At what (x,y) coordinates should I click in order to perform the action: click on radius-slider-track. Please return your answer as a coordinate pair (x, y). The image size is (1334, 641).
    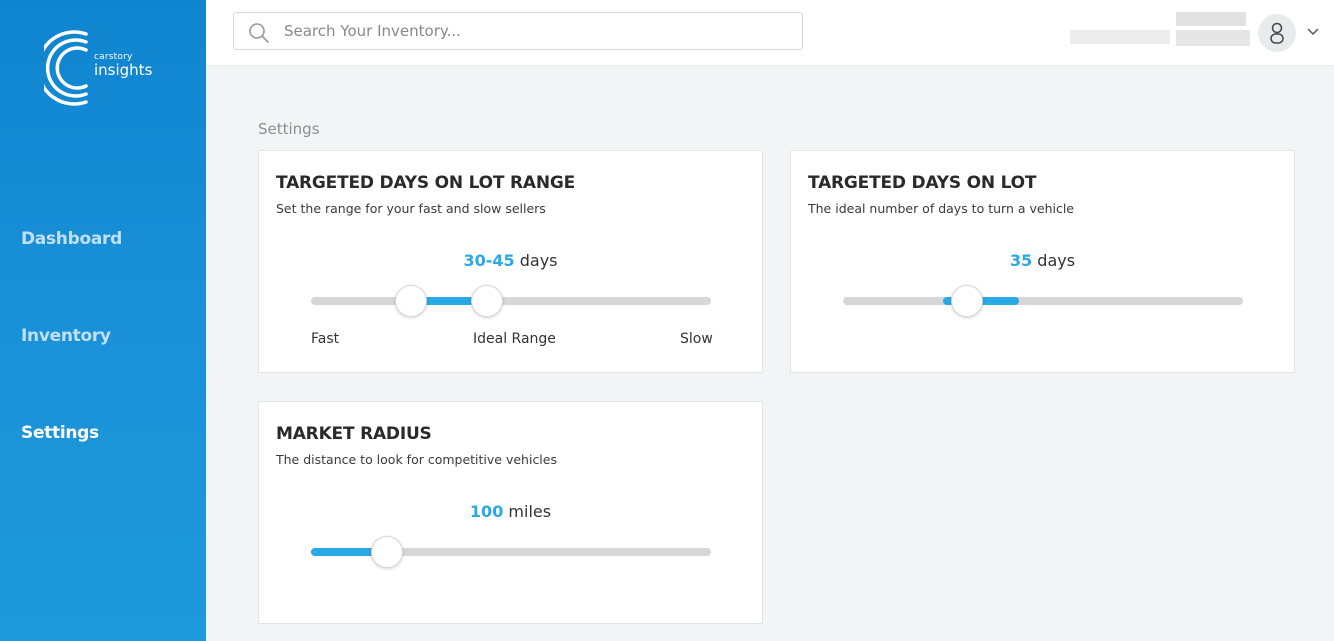
    Looking at the image, I should click on (511, 552).